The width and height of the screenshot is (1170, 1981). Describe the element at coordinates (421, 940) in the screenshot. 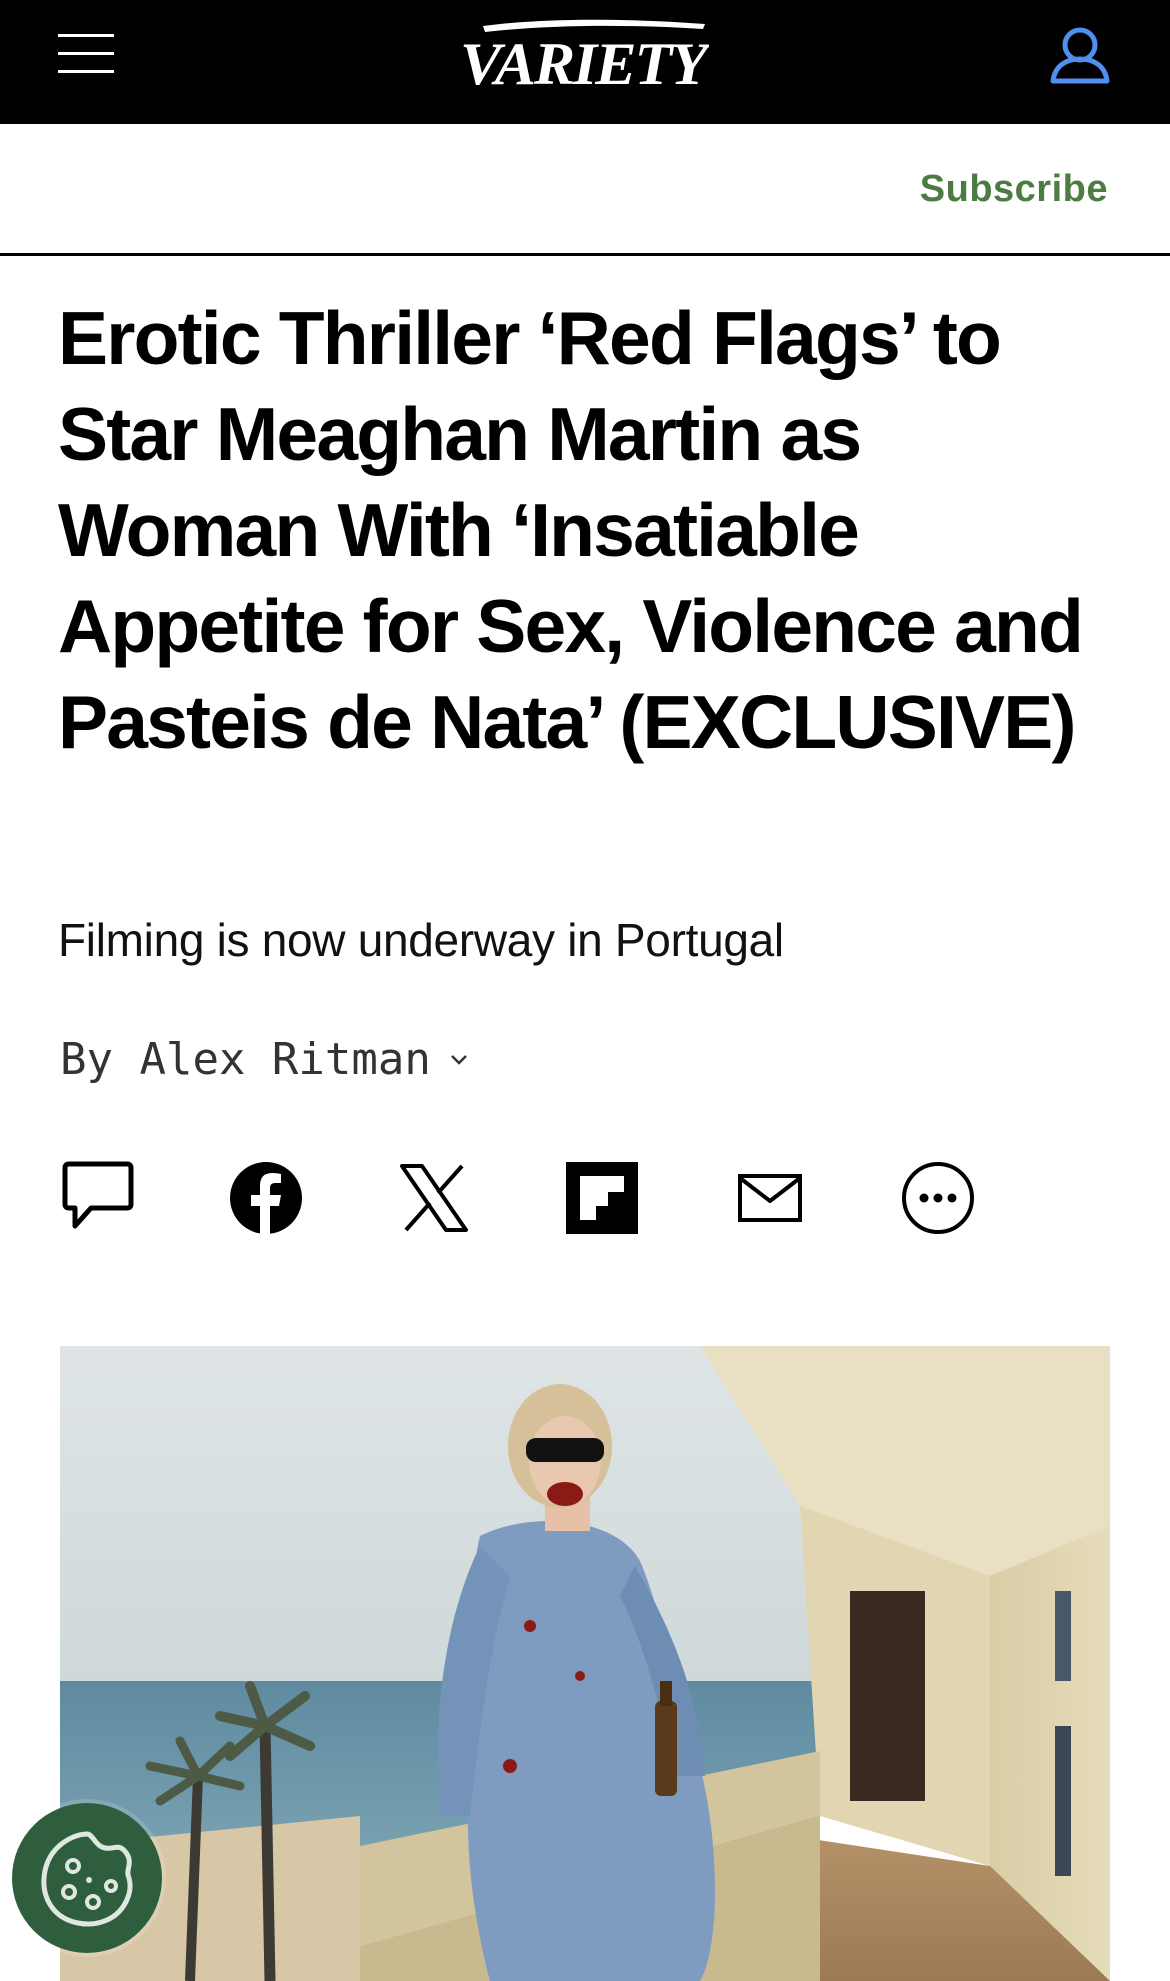

I see `article-dek: Filming is now underway in Portugal` at that location.